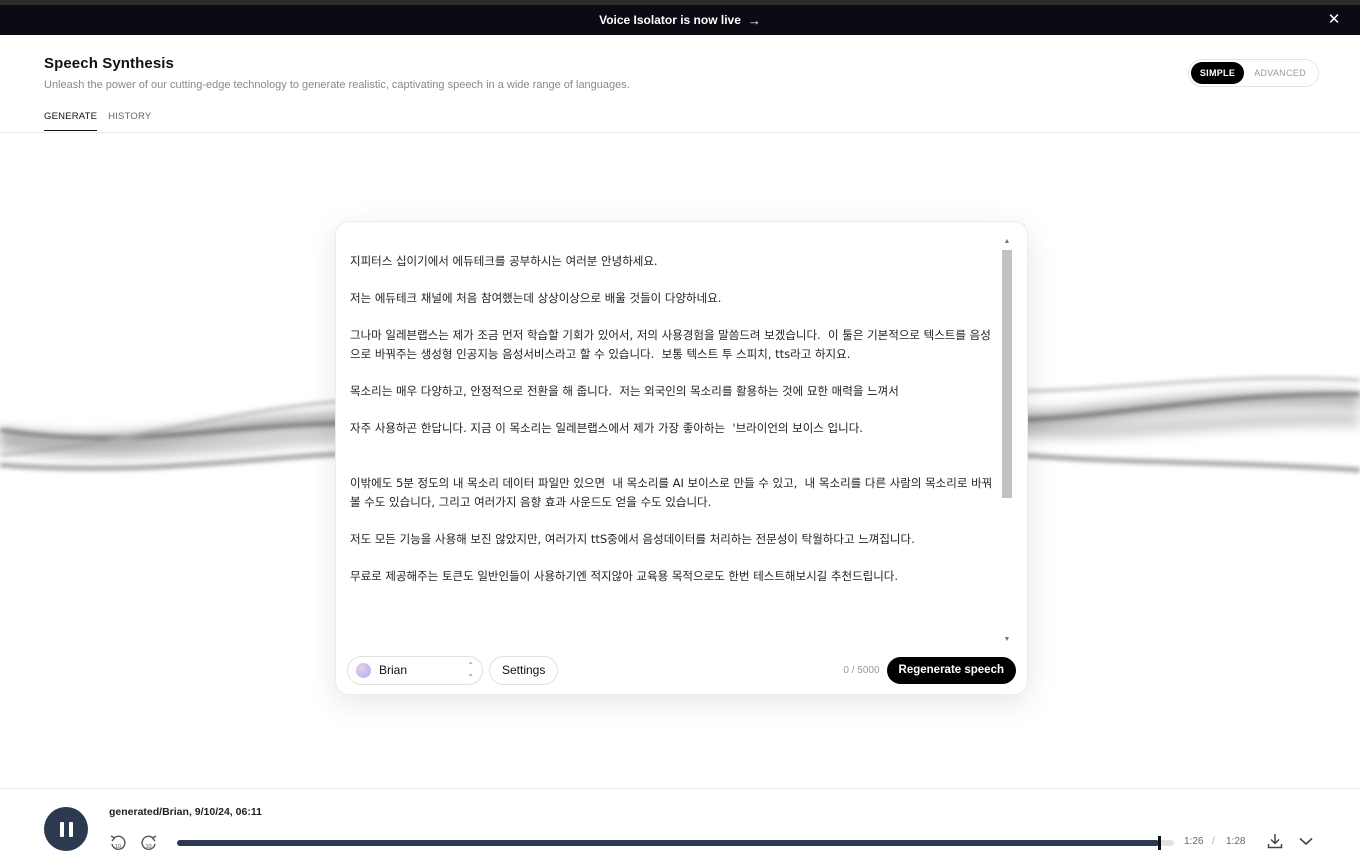 The width and height of the screenshot is (1360, 861). What do you see at coordinates (668, 843) in the screenshot?
I see `progress-fill` at bounding box center [668, 843].